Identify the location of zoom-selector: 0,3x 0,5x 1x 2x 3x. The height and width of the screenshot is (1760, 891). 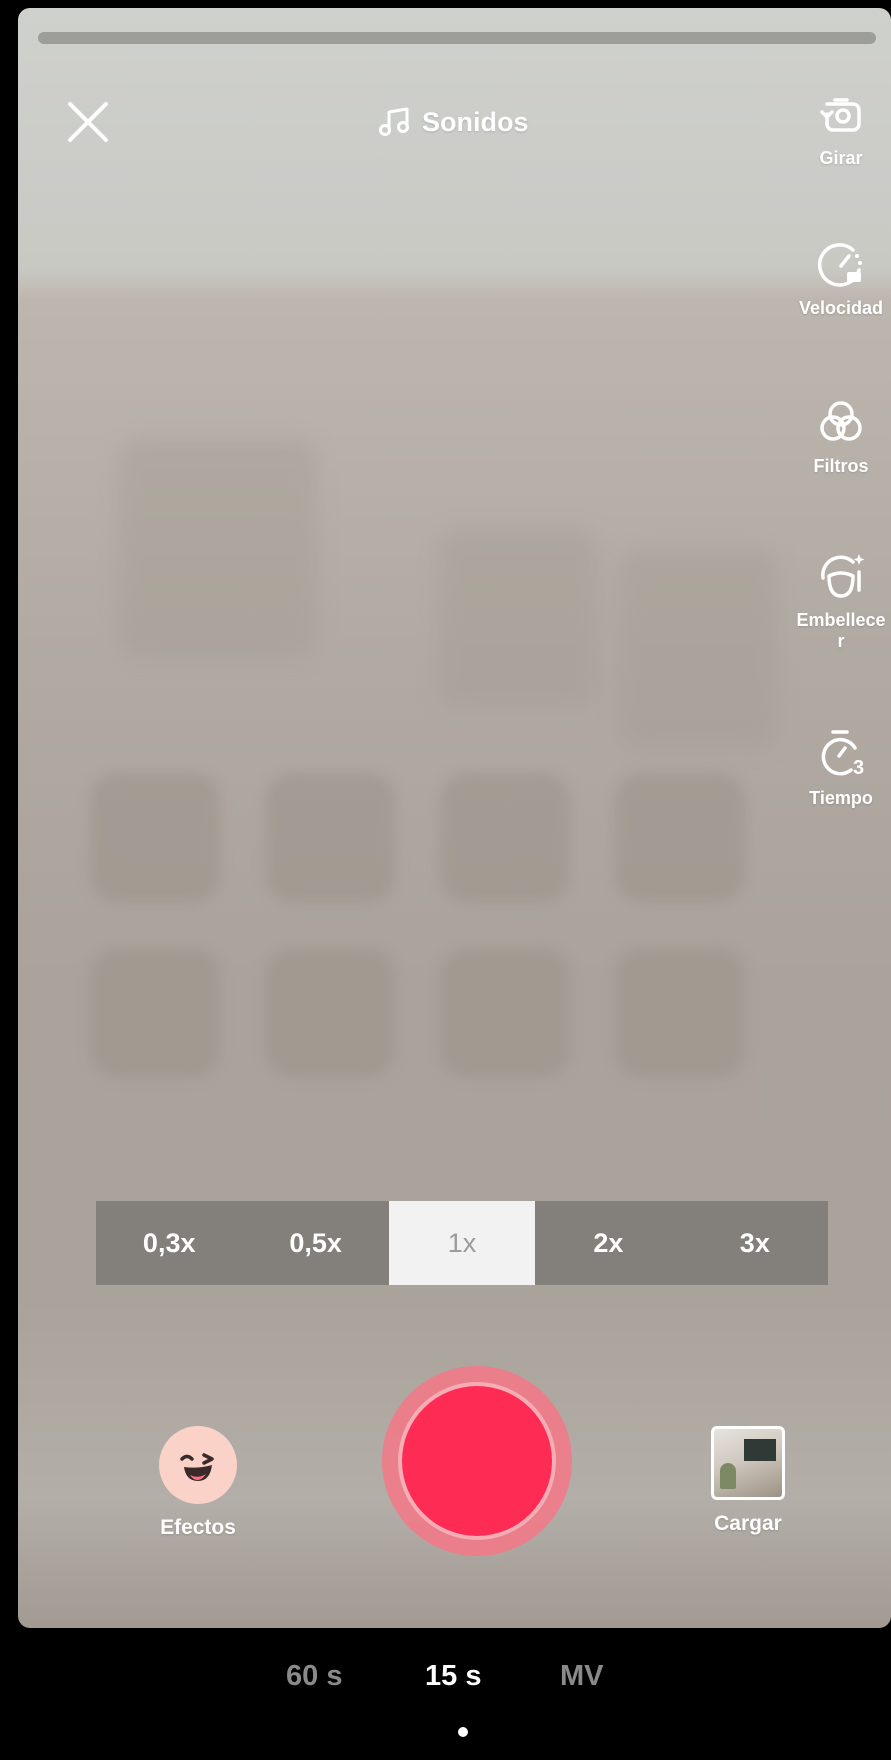
(462, 1243).